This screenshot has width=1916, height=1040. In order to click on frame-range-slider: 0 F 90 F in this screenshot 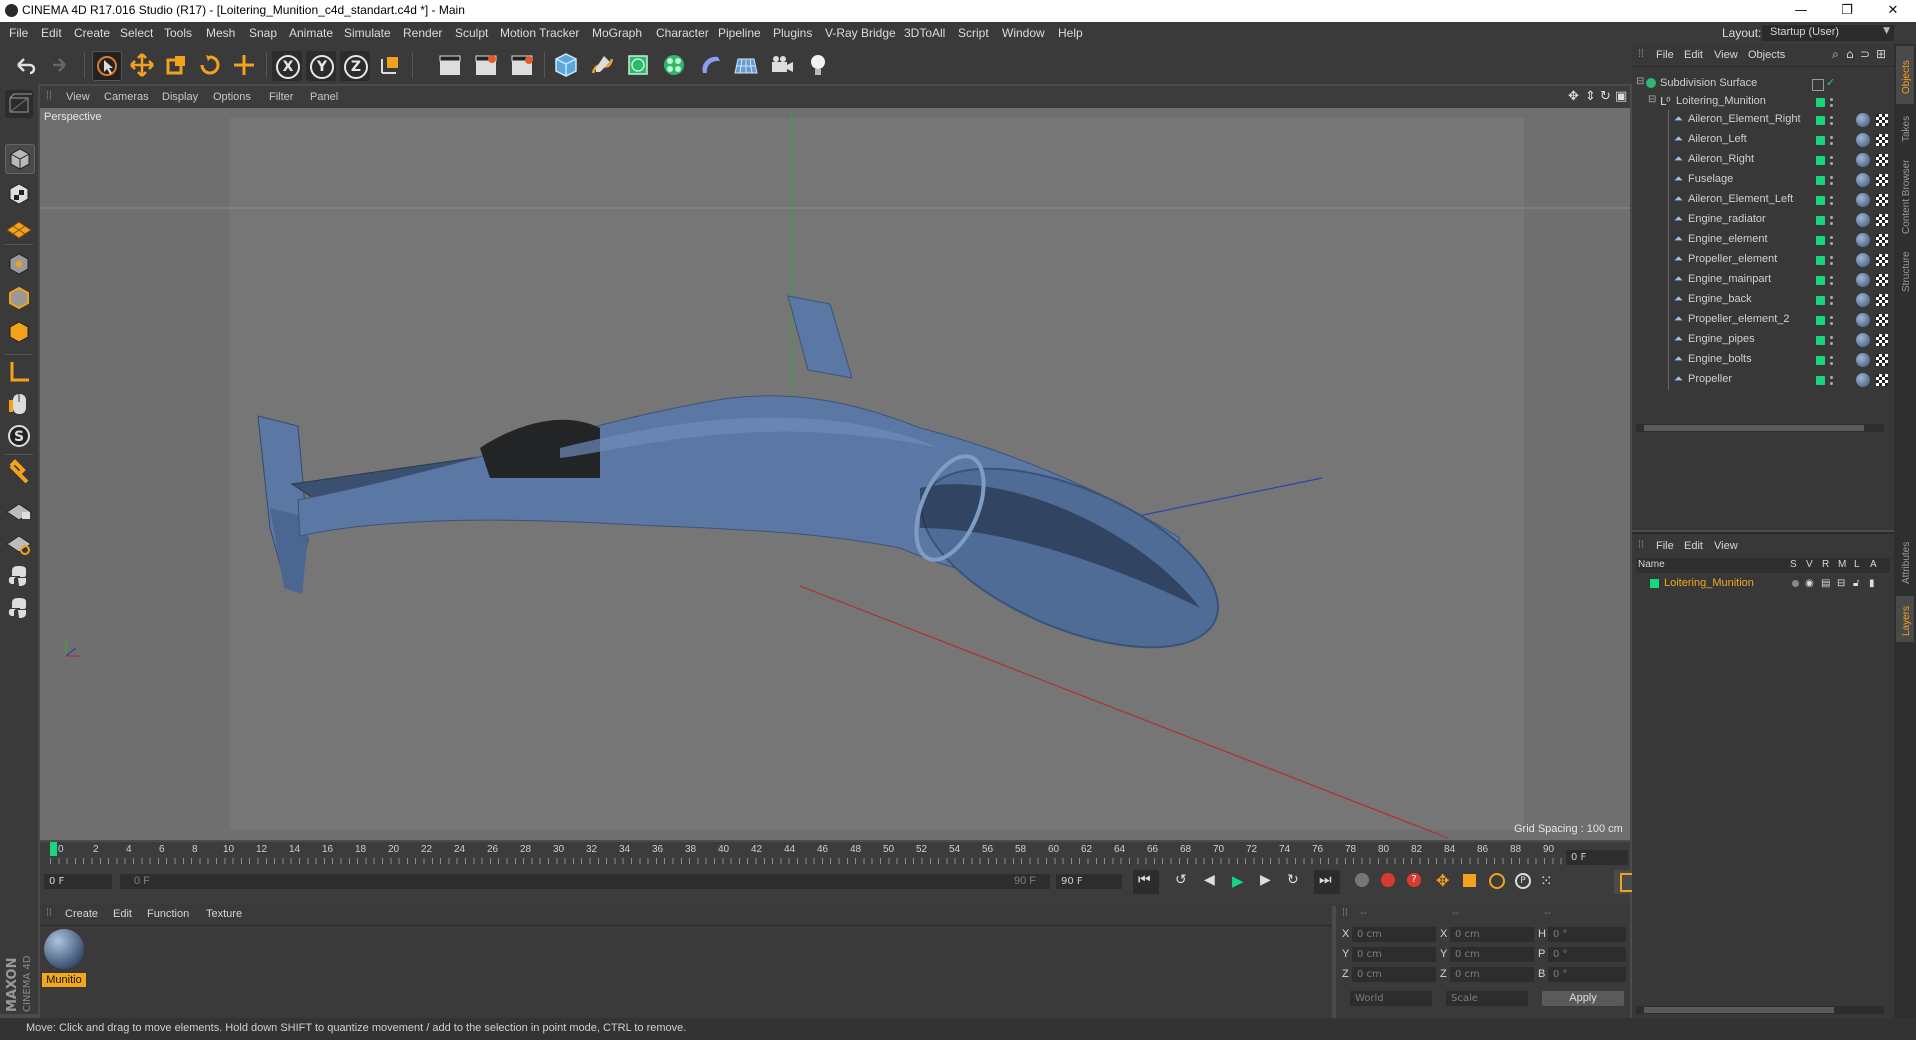, I will do `click(585, 881)`.